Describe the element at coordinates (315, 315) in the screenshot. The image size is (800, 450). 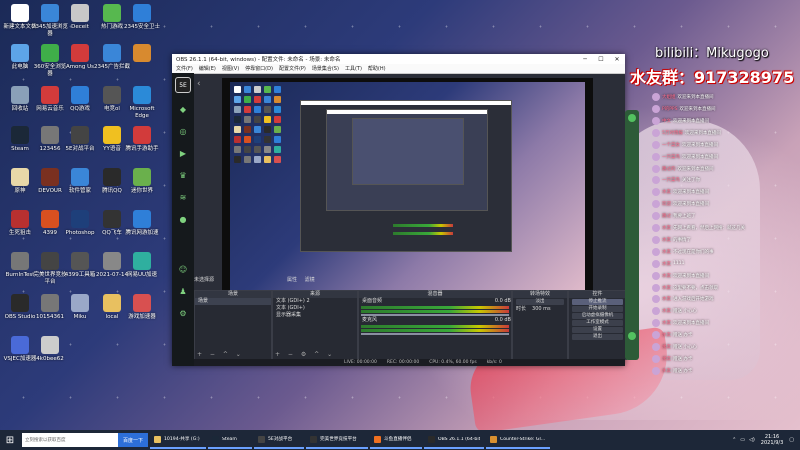
I see `source-item: 显示器采集` at that location.